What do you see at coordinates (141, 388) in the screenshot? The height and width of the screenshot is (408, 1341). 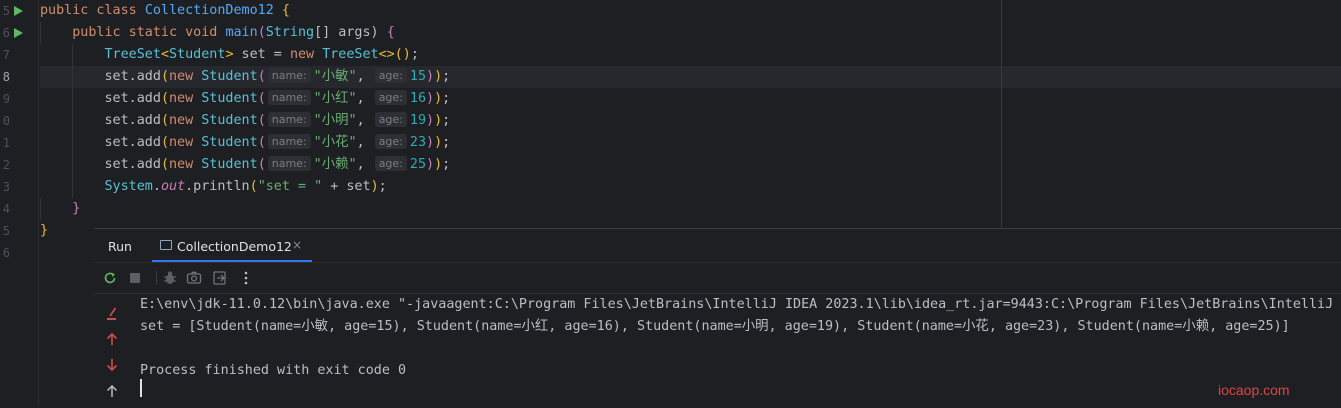 I see `console-caret` at bounding box center [141, 388].